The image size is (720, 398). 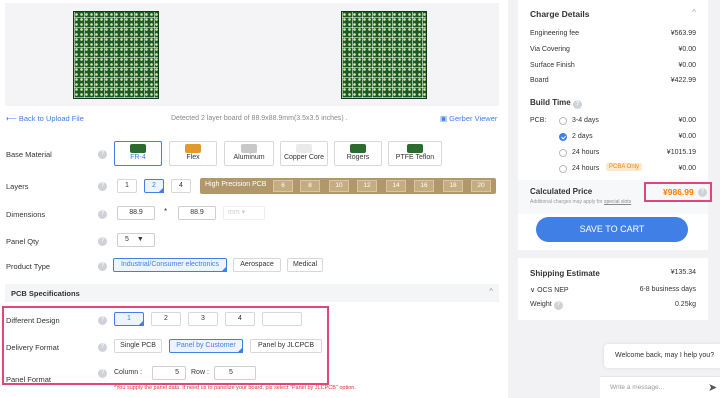 I want to click on radio-button-selected, so click(x=563, y=137).